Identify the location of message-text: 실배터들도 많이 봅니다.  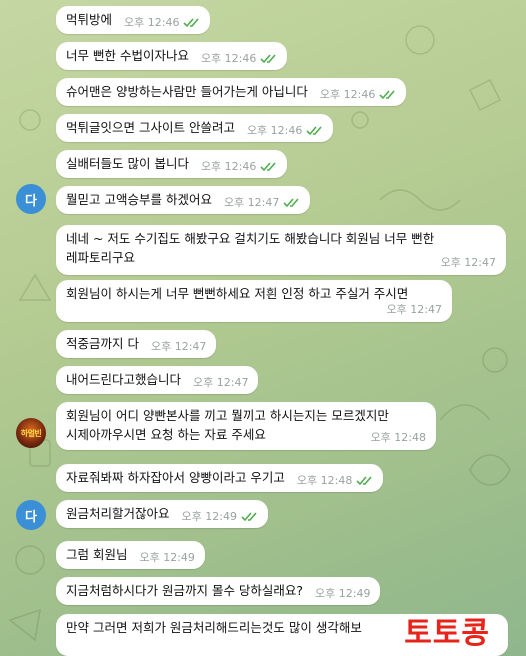
(127, 163).